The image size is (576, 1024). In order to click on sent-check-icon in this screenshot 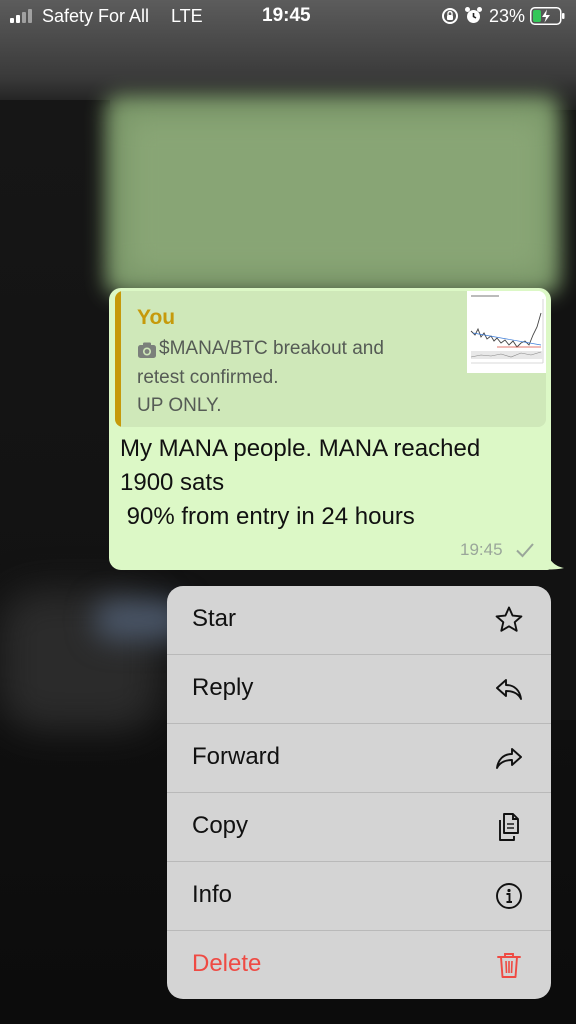, I will do `click(525, 550)`.